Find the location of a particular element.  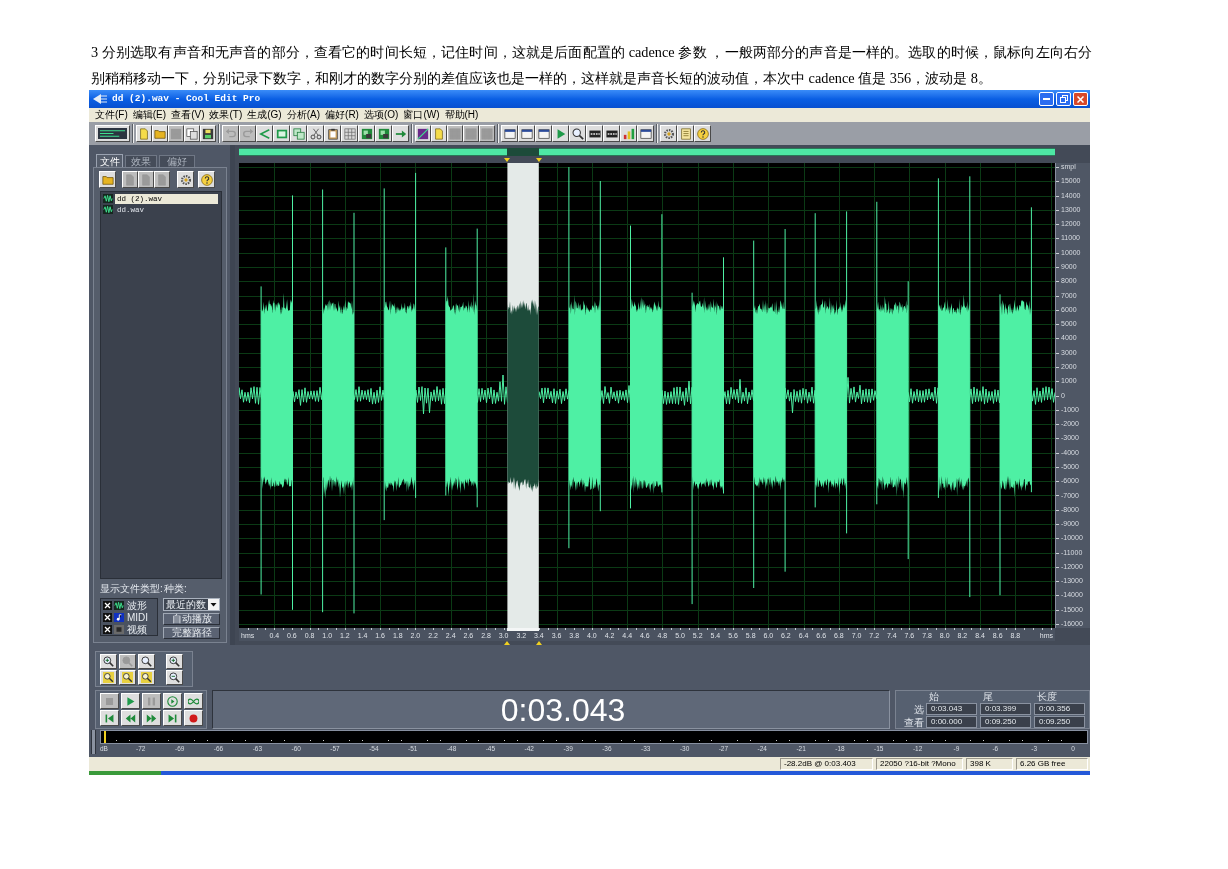

time-field: 0:03.043 is located at coordinates (951, 709).